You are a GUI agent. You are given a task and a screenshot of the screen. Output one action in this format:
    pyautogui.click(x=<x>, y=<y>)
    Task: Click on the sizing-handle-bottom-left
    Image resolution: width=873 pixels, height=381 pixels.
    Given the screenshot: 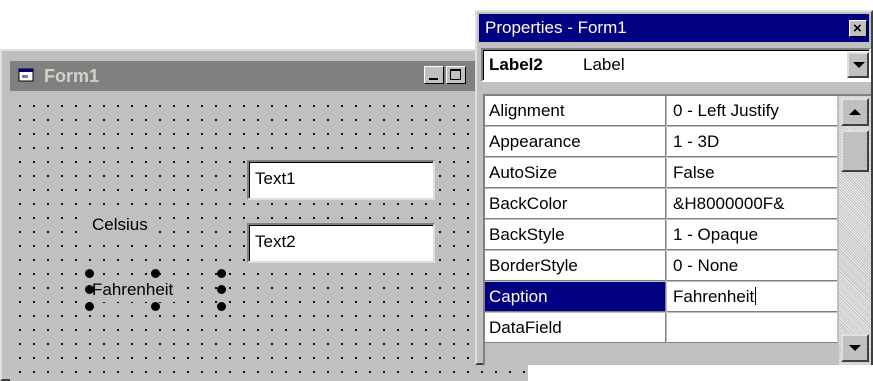 What is the action you would take?
    pyautogui.click(x=89, y=306)
    